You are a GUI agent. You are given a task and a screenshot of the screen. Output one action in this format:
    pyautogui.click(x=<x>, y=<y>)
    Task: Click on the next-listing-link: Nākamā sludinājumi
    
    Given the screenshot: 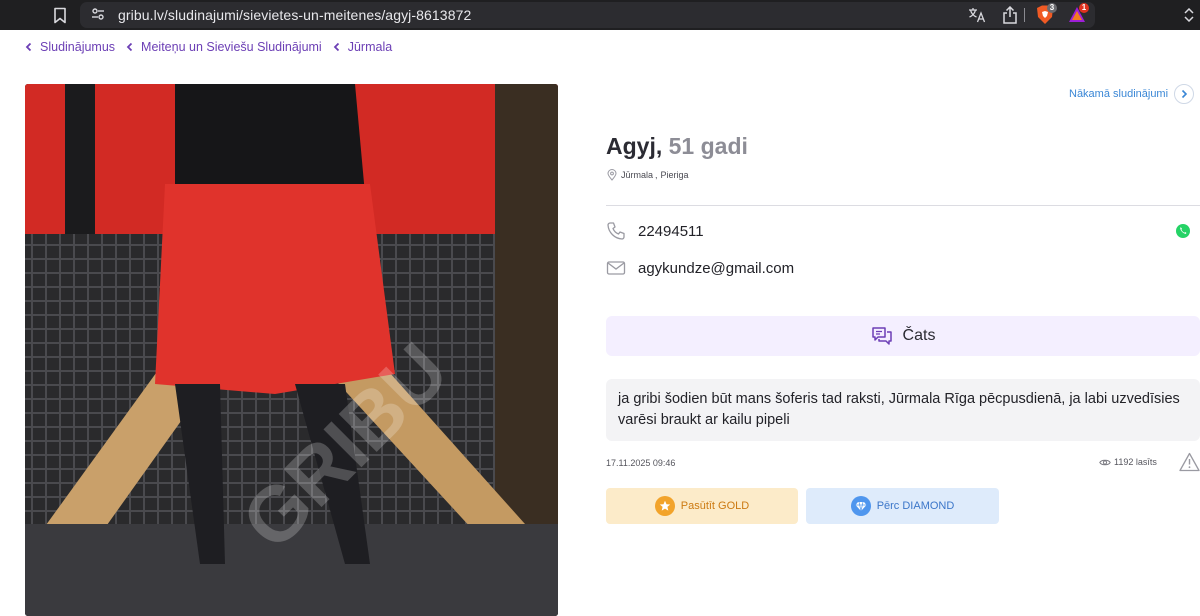 What is the action you would take?
    pyautogui.click(x=1132, y=94)
    